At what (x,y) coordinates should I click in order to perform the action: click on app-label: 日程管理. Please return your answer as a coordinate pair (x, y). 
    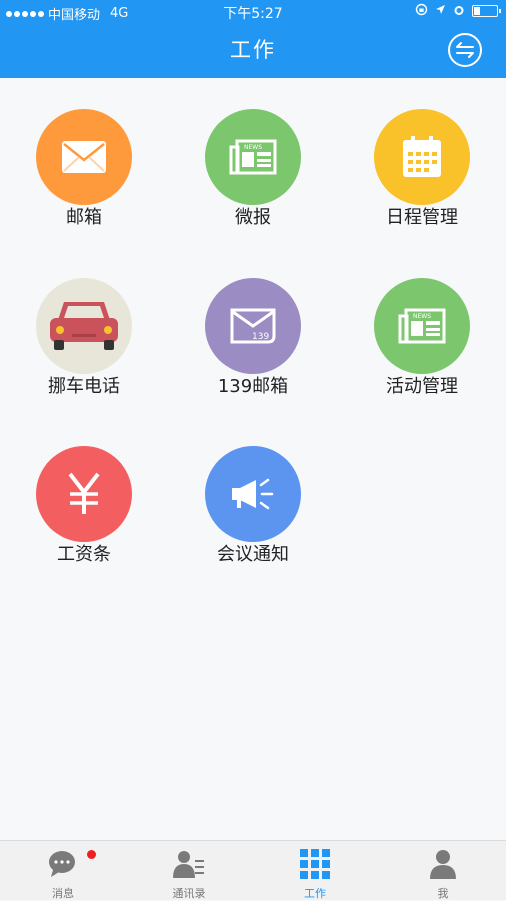
    Looking at the image, I should click on (422, 217).